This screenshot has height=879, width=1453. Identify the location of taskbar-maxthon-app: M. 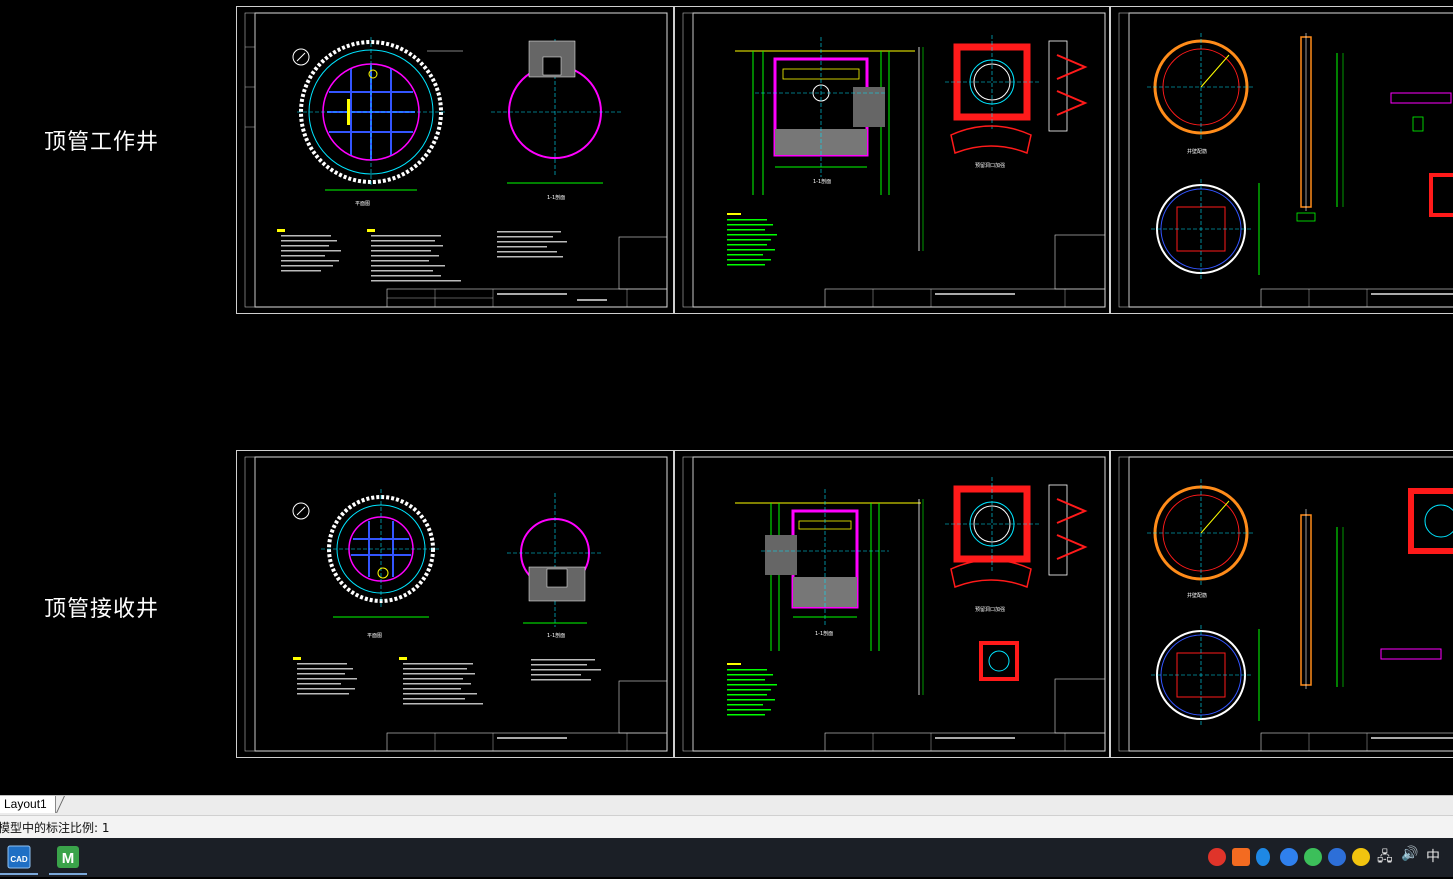
(68, 857).